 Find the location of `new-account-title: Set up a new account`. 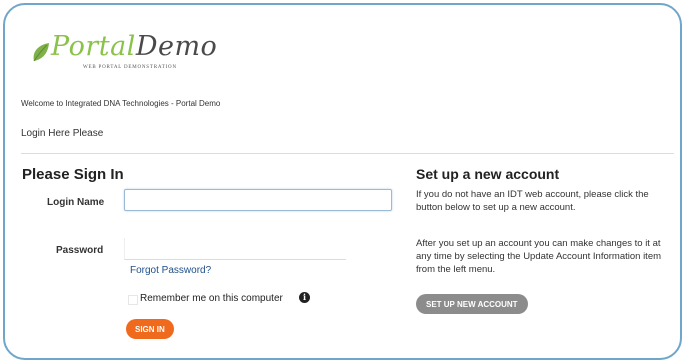

new-account-title: Set up a new account is located at coordinates (488, 174).